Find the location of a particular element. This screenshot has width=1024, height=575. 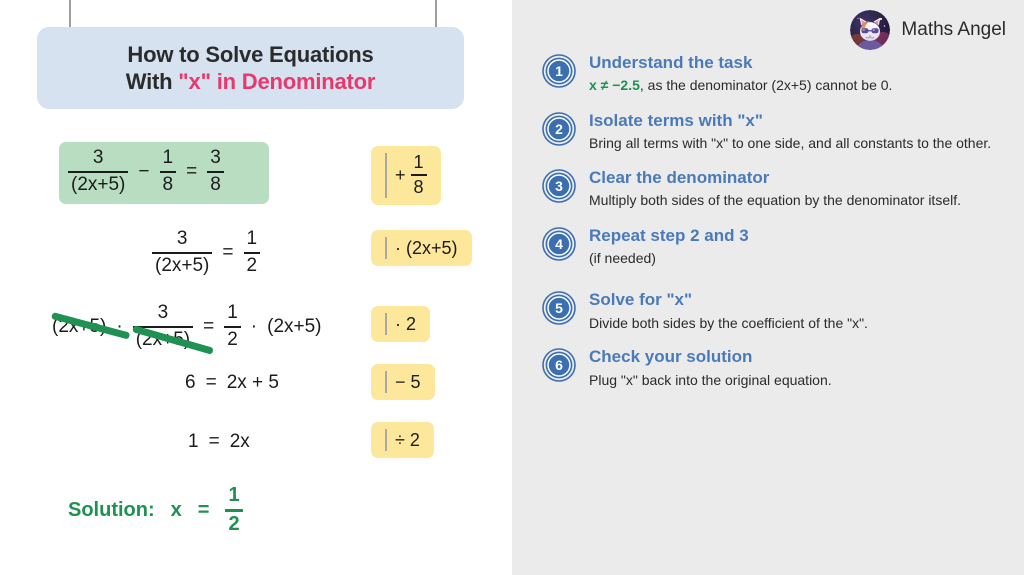

operation-chip-1-content: +1 8 is located at coordinates (411, 175).